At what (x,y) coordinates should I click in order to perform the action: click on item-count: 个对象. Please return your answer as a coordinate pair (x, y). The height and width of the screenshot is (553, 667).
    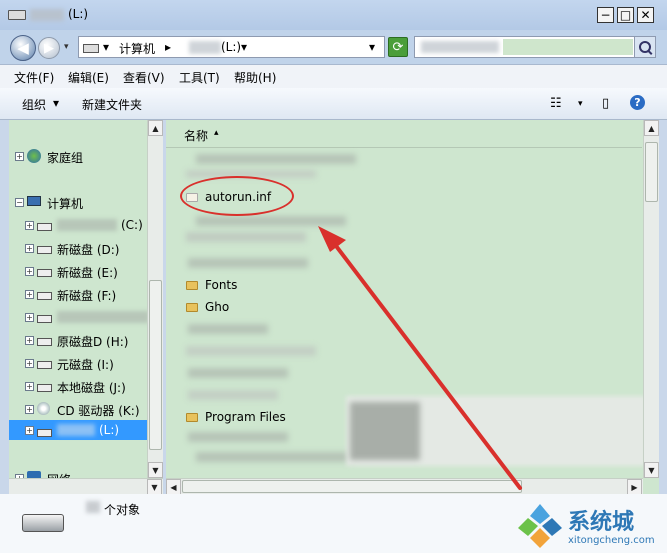
    Looking at the image, I should click on (122, 510).